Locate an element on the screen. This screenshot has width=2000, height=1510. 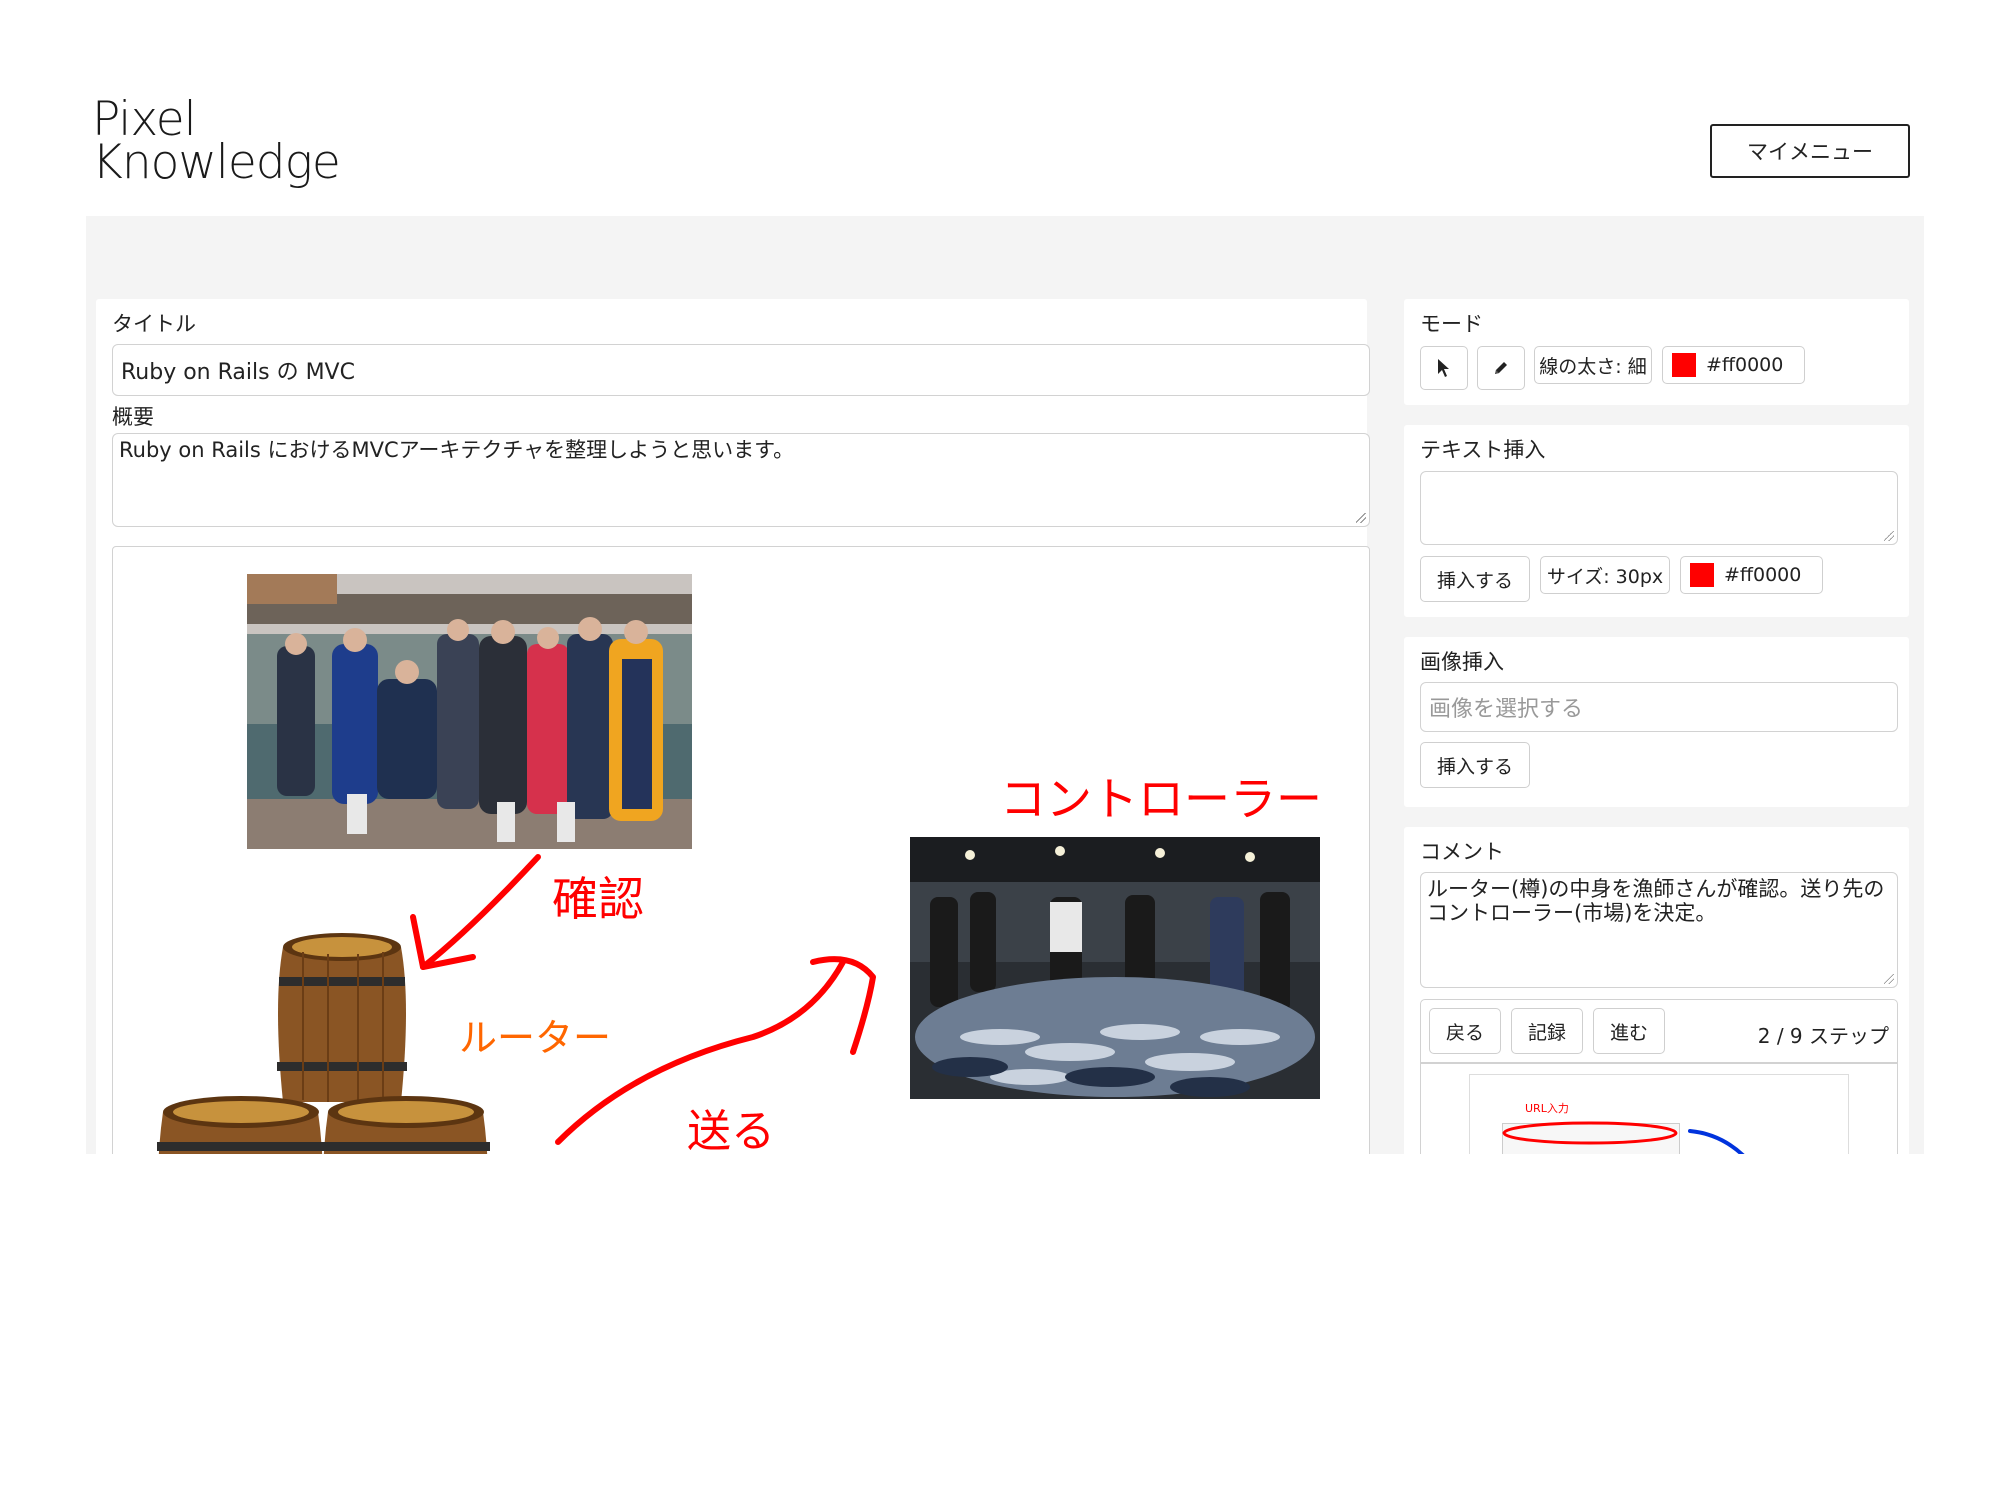
stroke-width-select: 線の太さ: 細 is located at coordinates (1593, 365).